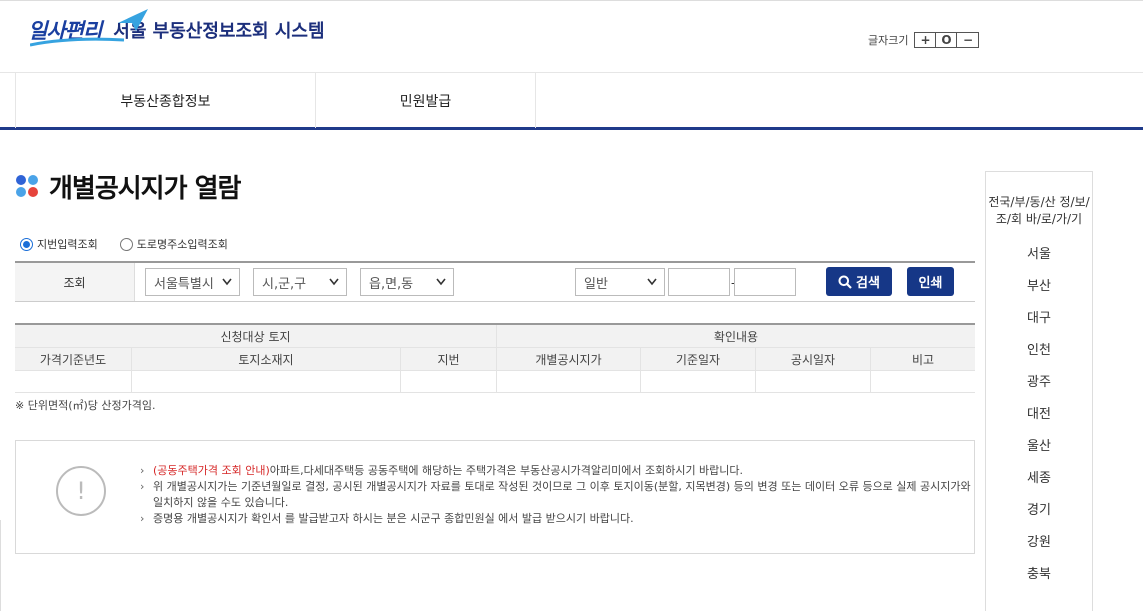 The width and height of the screenshot is (1143, 611). What do you see at coordinates (126, 244) in the screenshot?
I see `radio-road-address-indicator` at bounding box center [126, 244].